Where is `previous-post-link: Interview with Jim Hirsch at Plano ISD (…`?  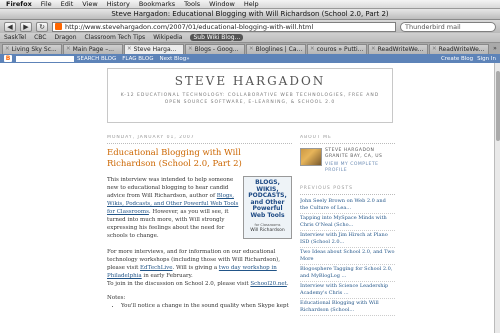
previous-post-link: Interview with Jim Hirsch at Plano ISD (… is located at coordinates (347, 239).